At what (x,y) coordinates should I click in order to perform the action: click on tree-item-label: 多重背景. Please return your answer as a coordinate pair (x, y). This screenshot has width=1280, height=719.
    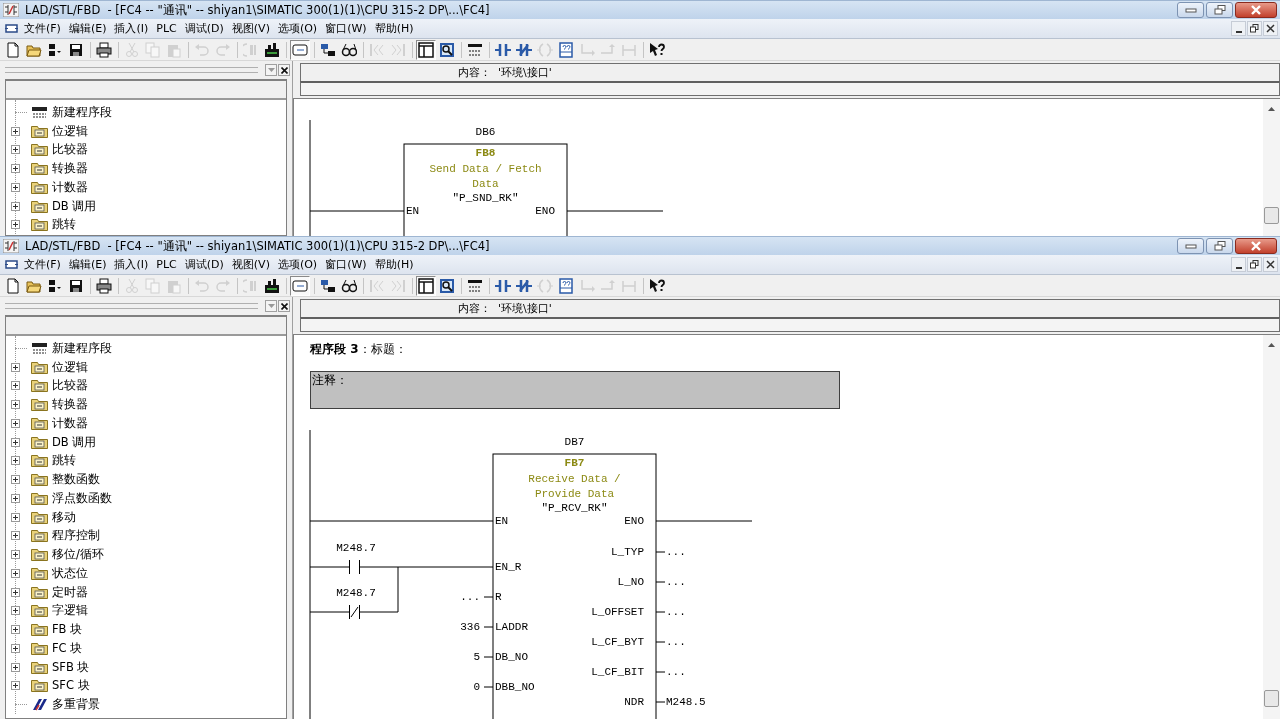
    Looking at the image, I should click on (76, 705).